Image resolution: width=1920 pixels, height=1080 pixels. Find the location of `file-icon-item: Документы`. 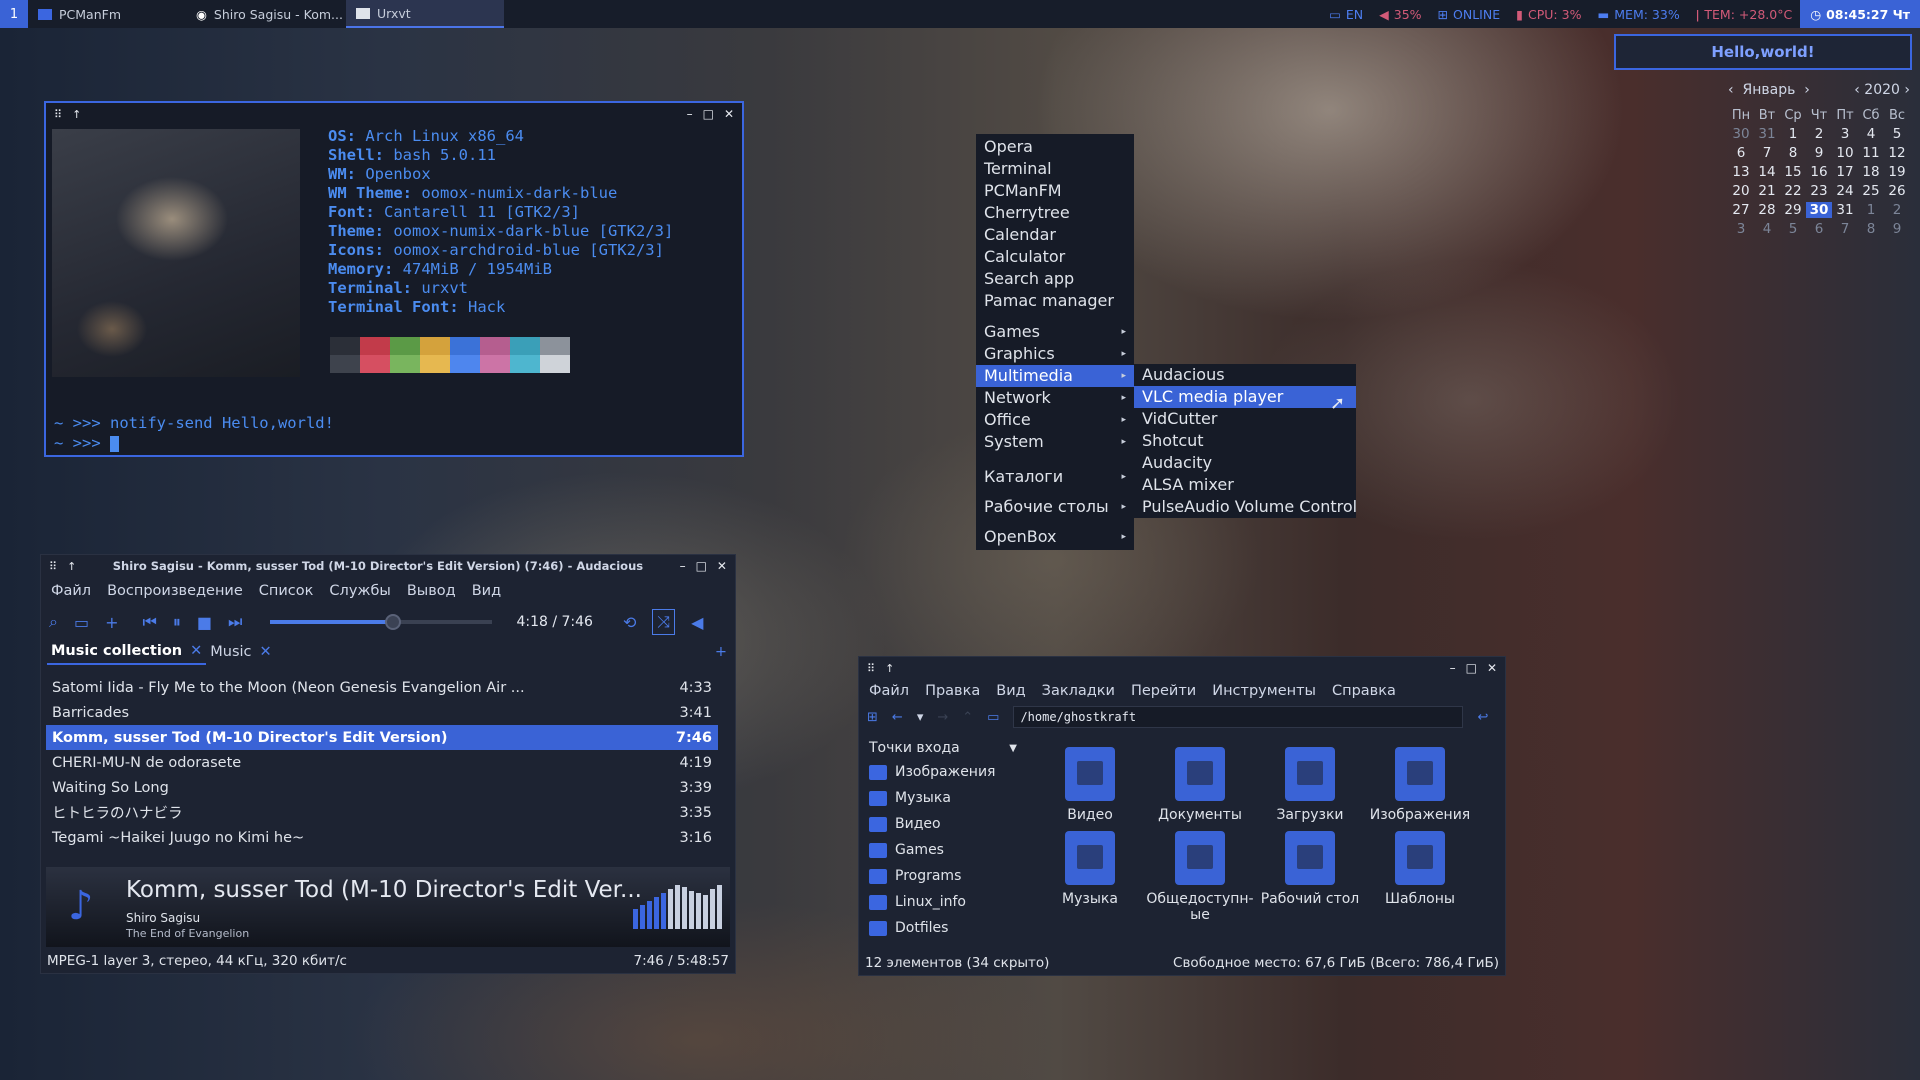

file-icon-item: Документы is located at coordinates (1200, 785).